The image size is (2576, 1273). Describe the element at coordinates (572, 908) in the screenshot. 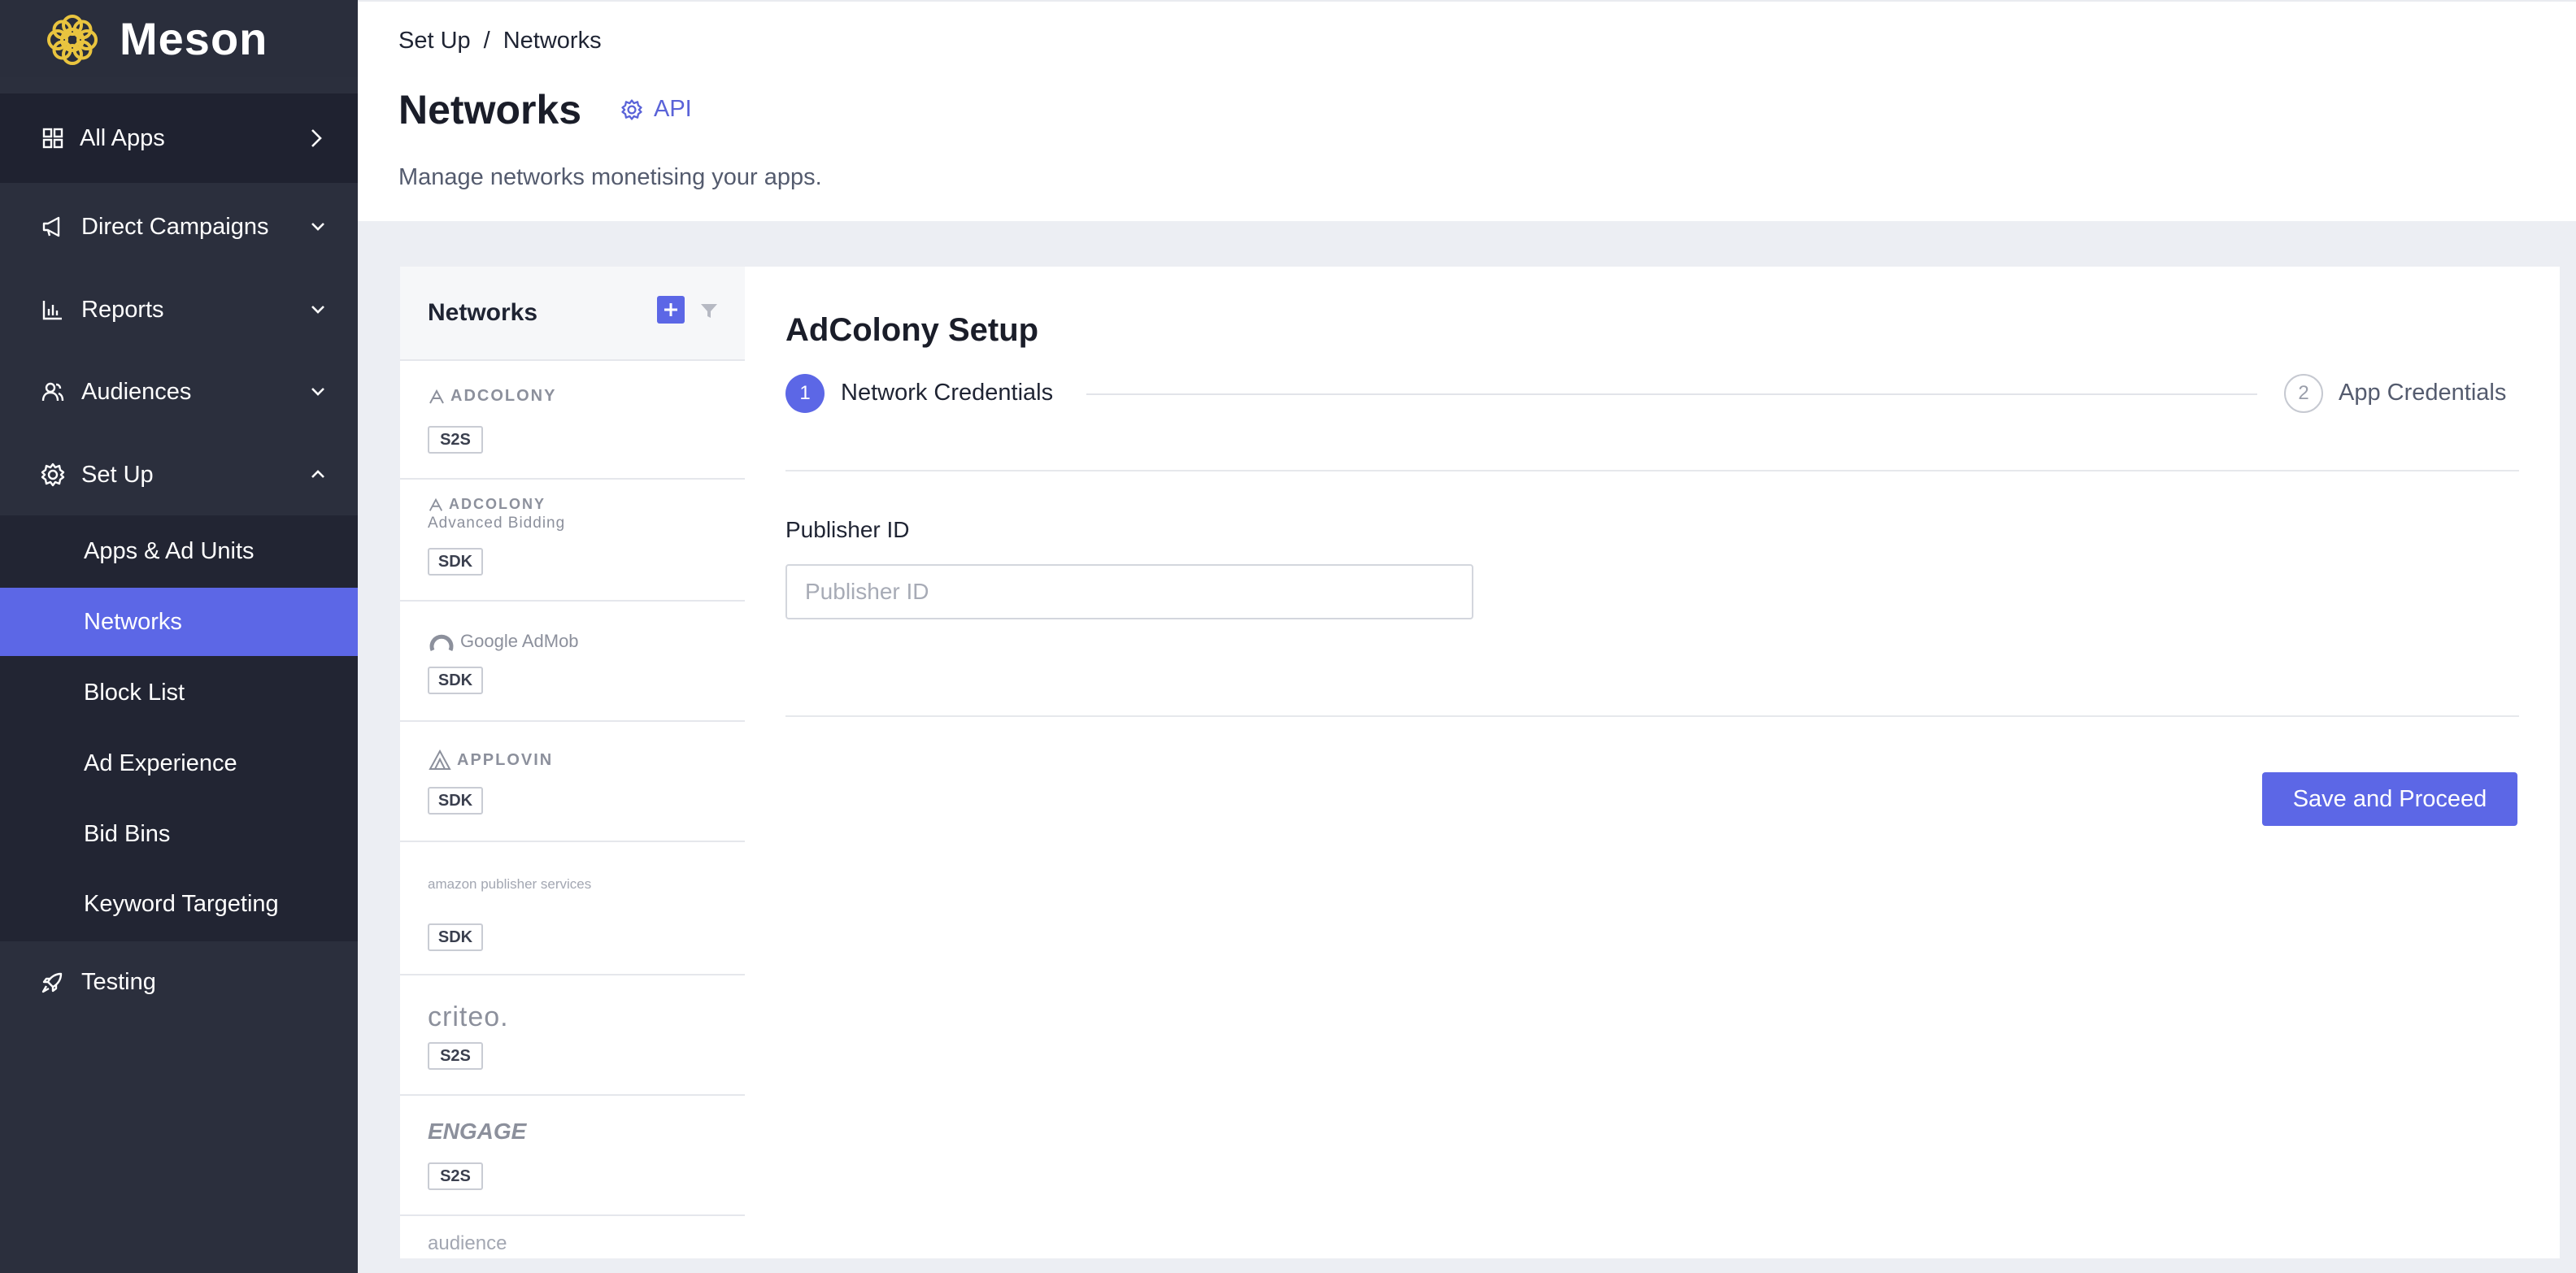

I see `network-row-amazon: amazon publisher services SDK` at that location.